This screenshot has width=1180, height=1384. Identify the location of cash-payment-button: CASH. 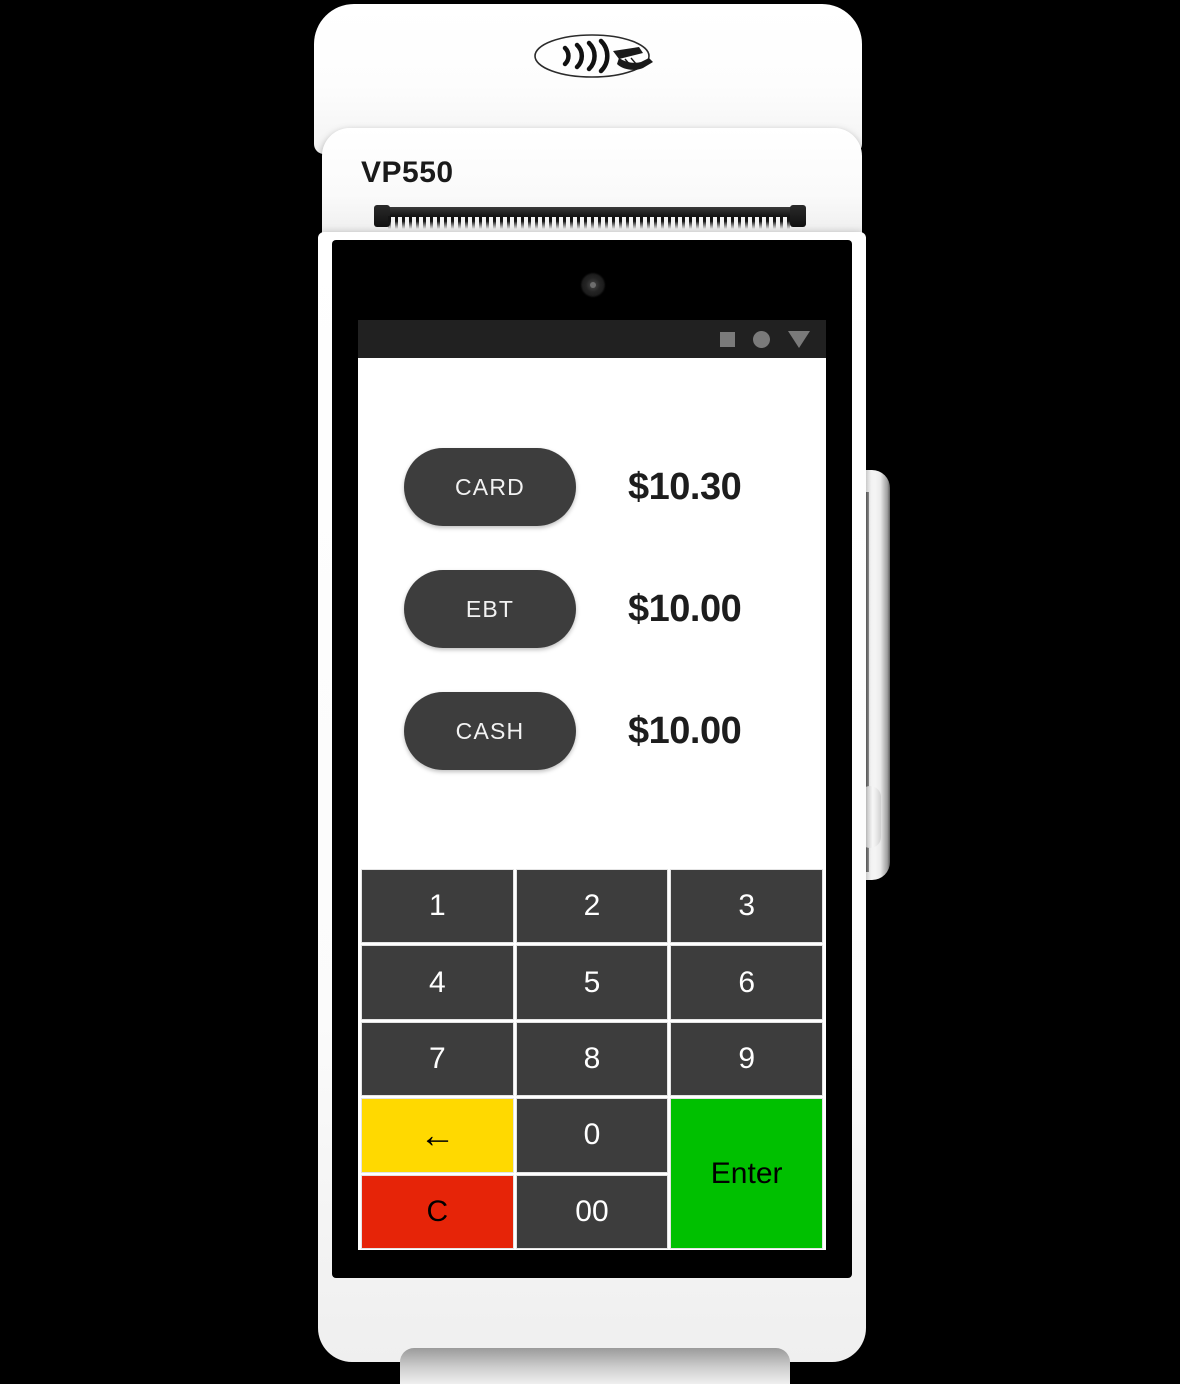
(490, 731).